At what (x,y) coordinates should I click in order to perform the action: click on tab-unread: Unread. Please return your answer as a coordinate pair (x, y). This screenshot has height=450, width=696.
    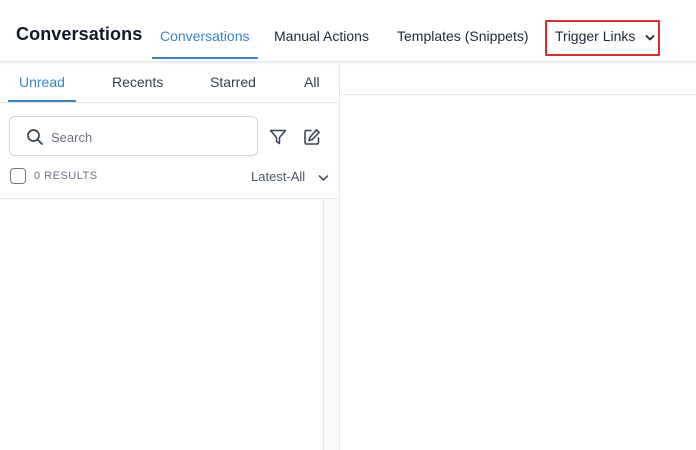
    Looking at the image, I should click on (42, 82).